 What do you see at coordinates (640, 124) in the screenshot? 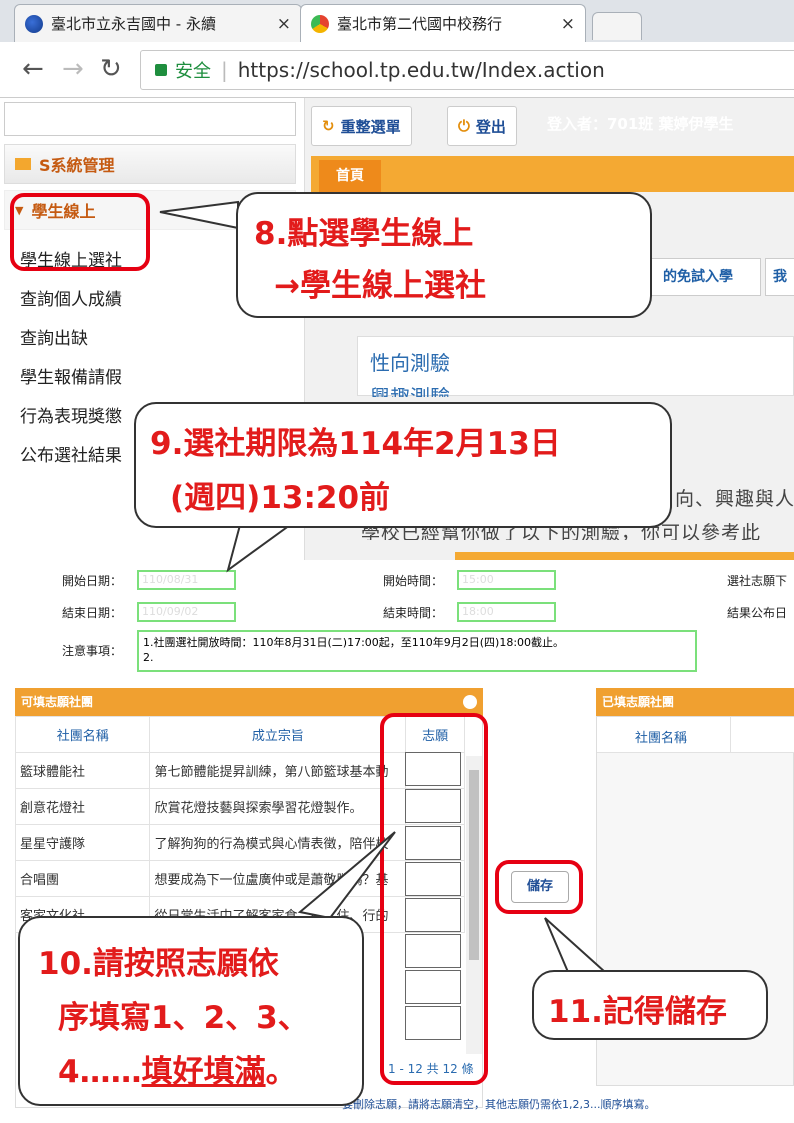
I see `logged-in-user: 登入者：701班 葉婷伊學生` at bounding box center [640, 124].